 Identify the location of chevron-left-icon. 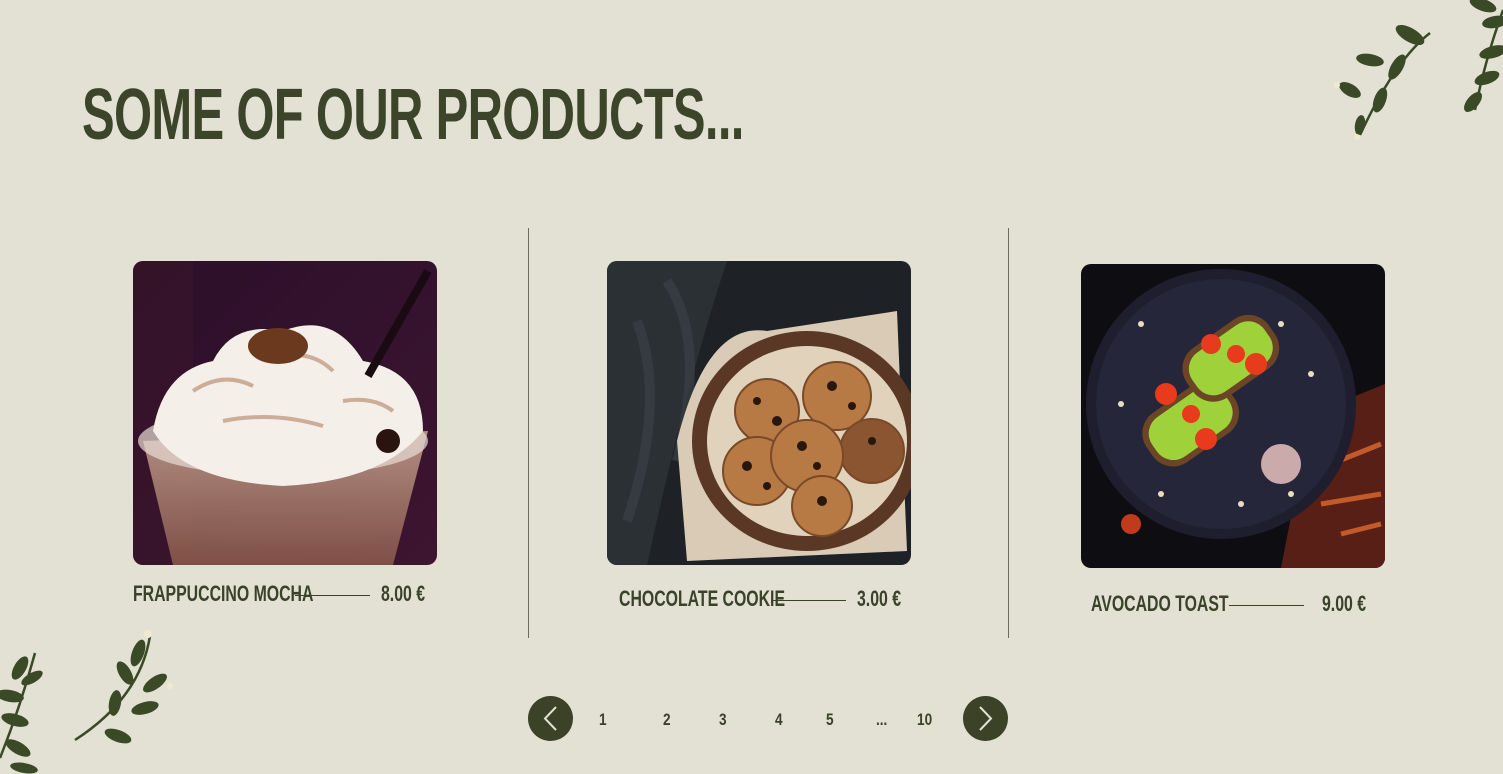
(550, 718).